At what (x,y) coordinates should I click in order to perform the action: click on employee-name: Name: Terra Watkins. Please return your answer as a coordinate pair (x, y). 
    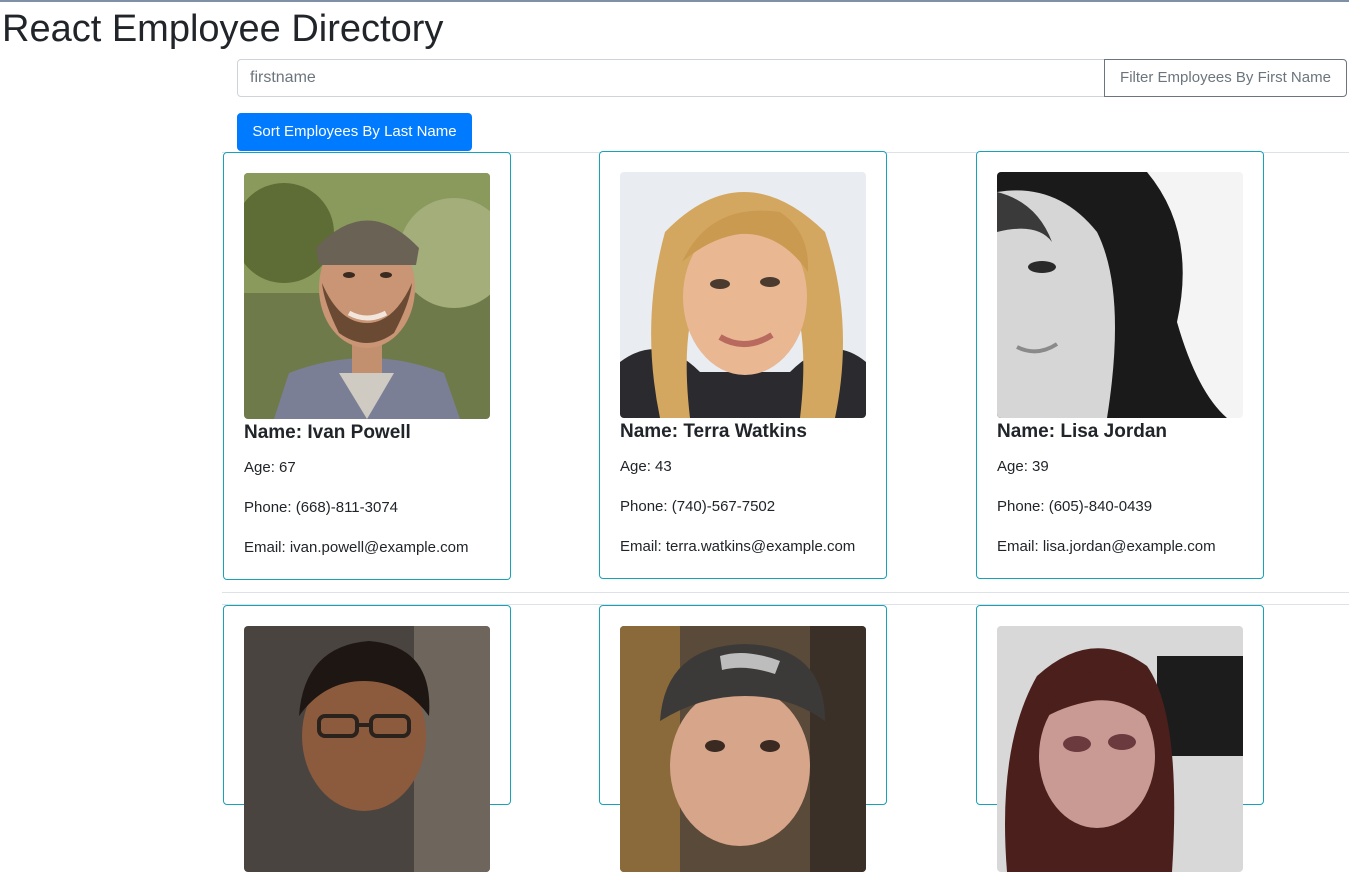
    Looking at the image, I should click on (713, 431).